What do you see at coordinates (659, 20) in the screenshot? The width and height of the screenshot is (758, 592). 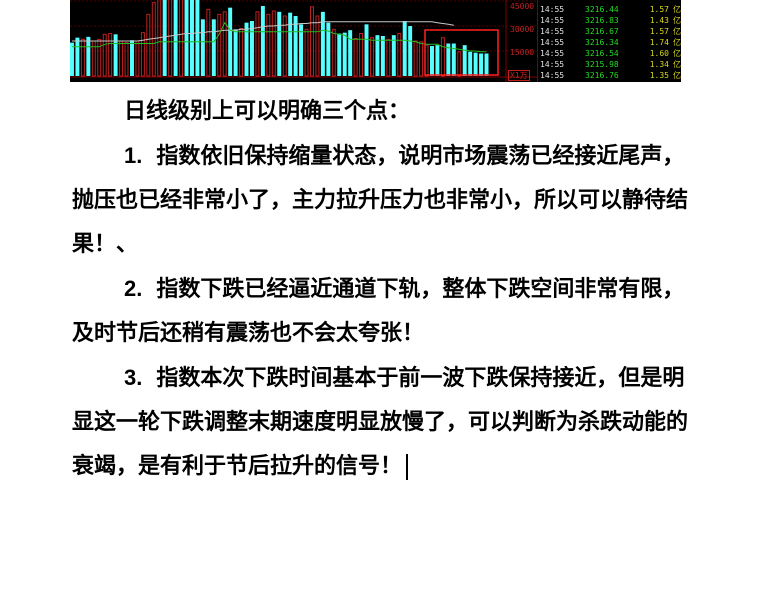 I see `tick-amount: 1.43` at bounding box center [659, 20].